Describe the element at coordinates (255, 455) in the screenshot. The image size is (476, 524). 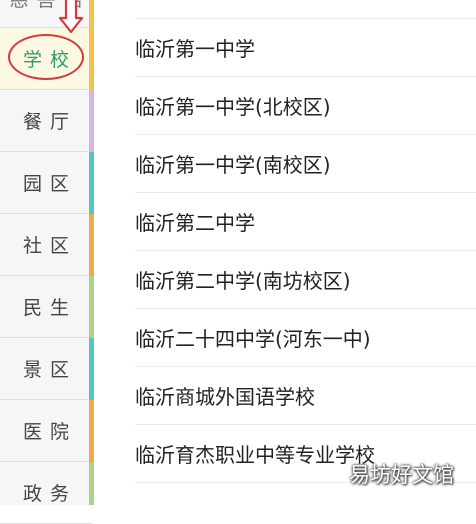
I see `list-item-label: 临沂育杰职业中等专业学校` at that location.